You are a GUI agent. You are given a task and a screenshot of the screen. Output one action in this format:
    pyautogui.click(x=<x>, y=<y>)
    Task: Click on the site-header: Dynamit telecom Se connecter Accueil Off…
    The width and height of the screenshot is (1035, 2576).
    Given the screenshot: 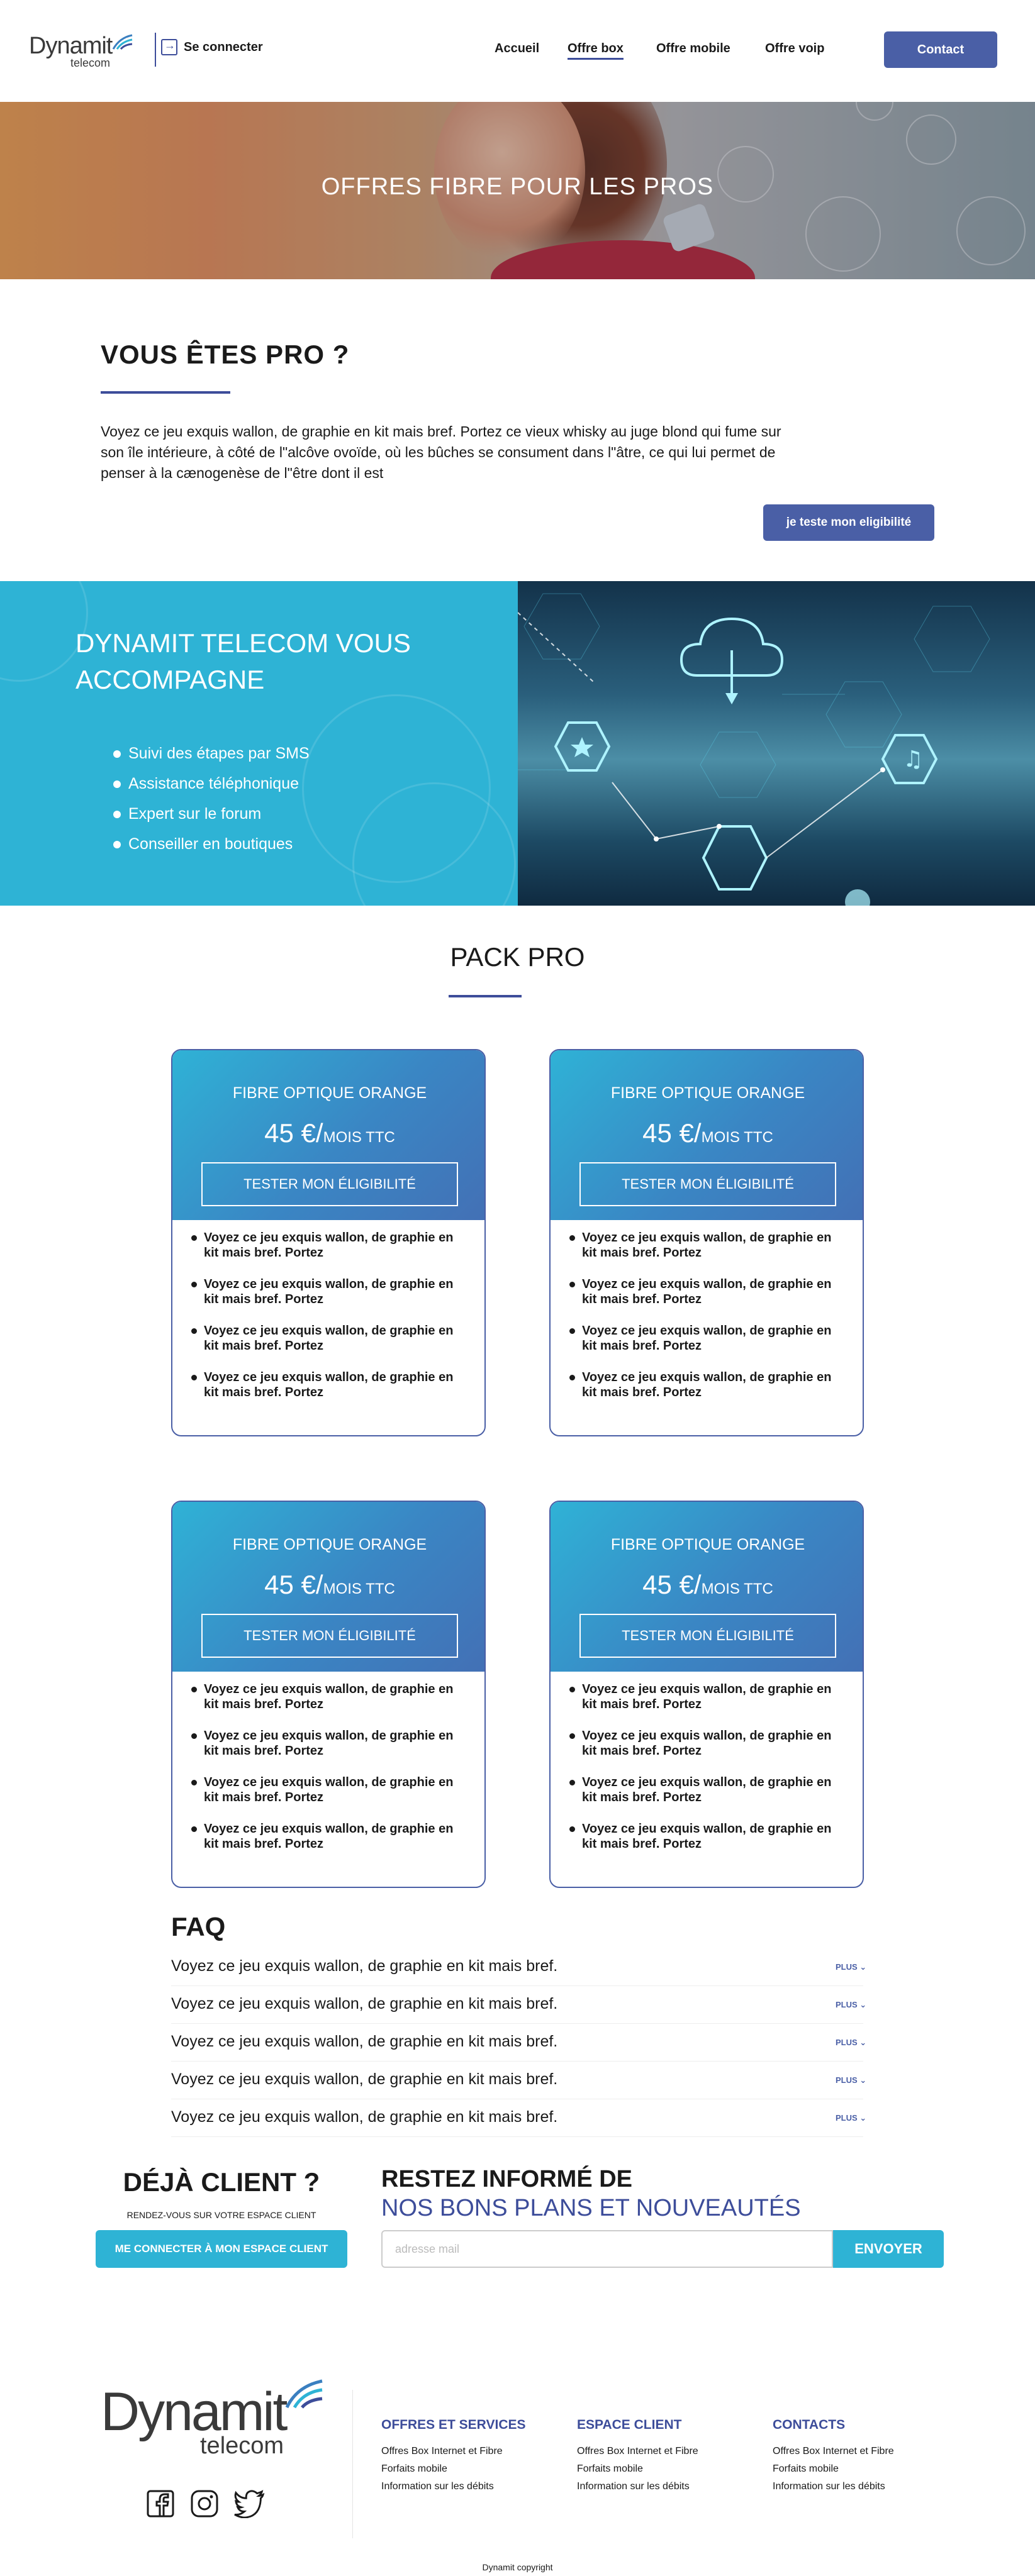 What is the action you would take?
    pyautogui.click(x=517, y=51)
    